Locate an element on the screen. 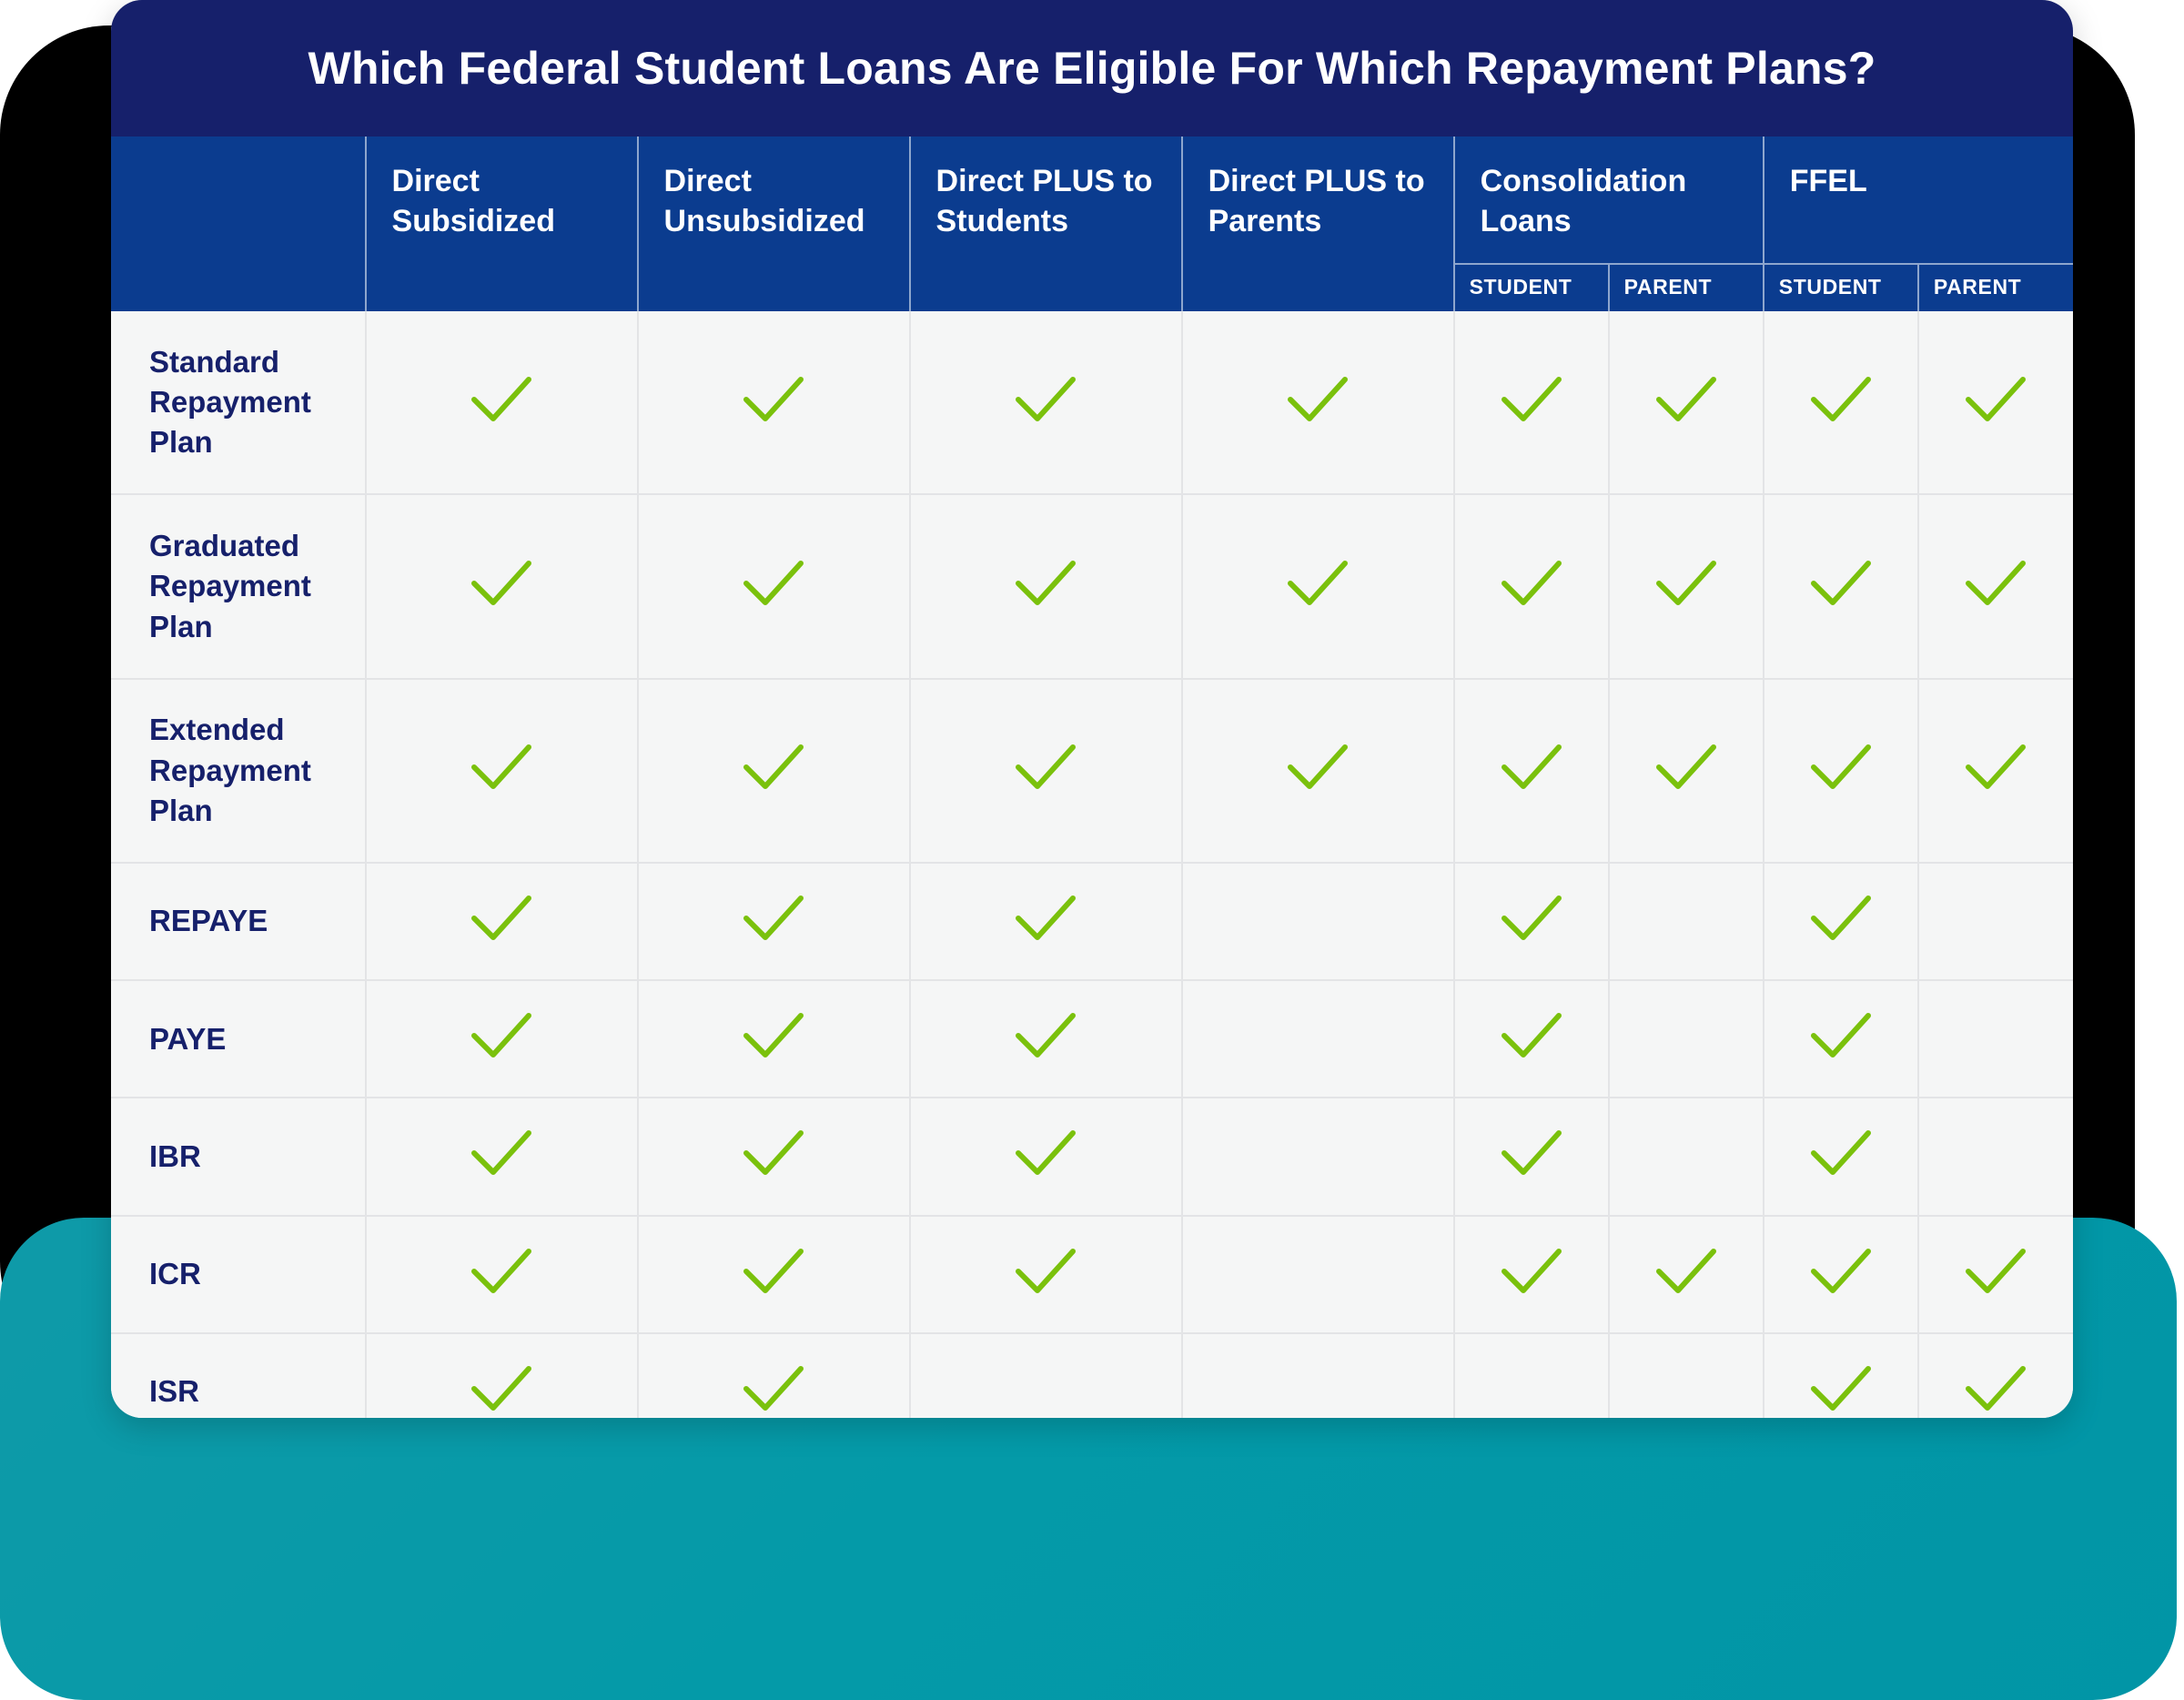 This screenshot has height=1700, width=2184. row-label-repaye: REPAYE is located at coordinates (239, 921).